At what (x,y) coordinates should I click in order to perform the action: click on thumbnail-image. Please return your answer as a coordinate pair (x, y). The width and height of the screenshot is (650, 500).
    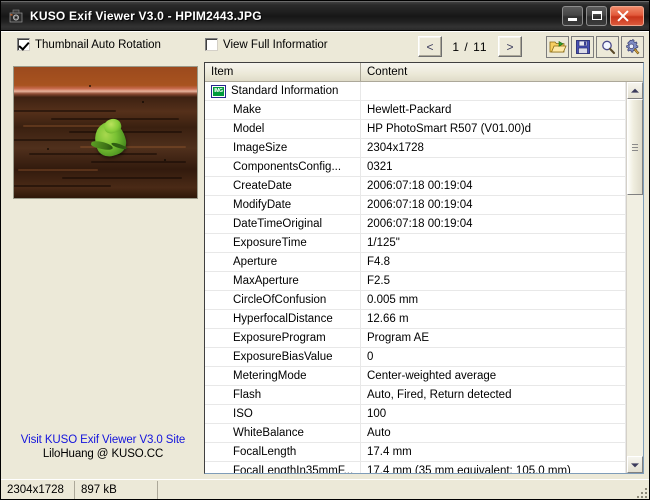
    Looking at the image, I should click on (105, 132).